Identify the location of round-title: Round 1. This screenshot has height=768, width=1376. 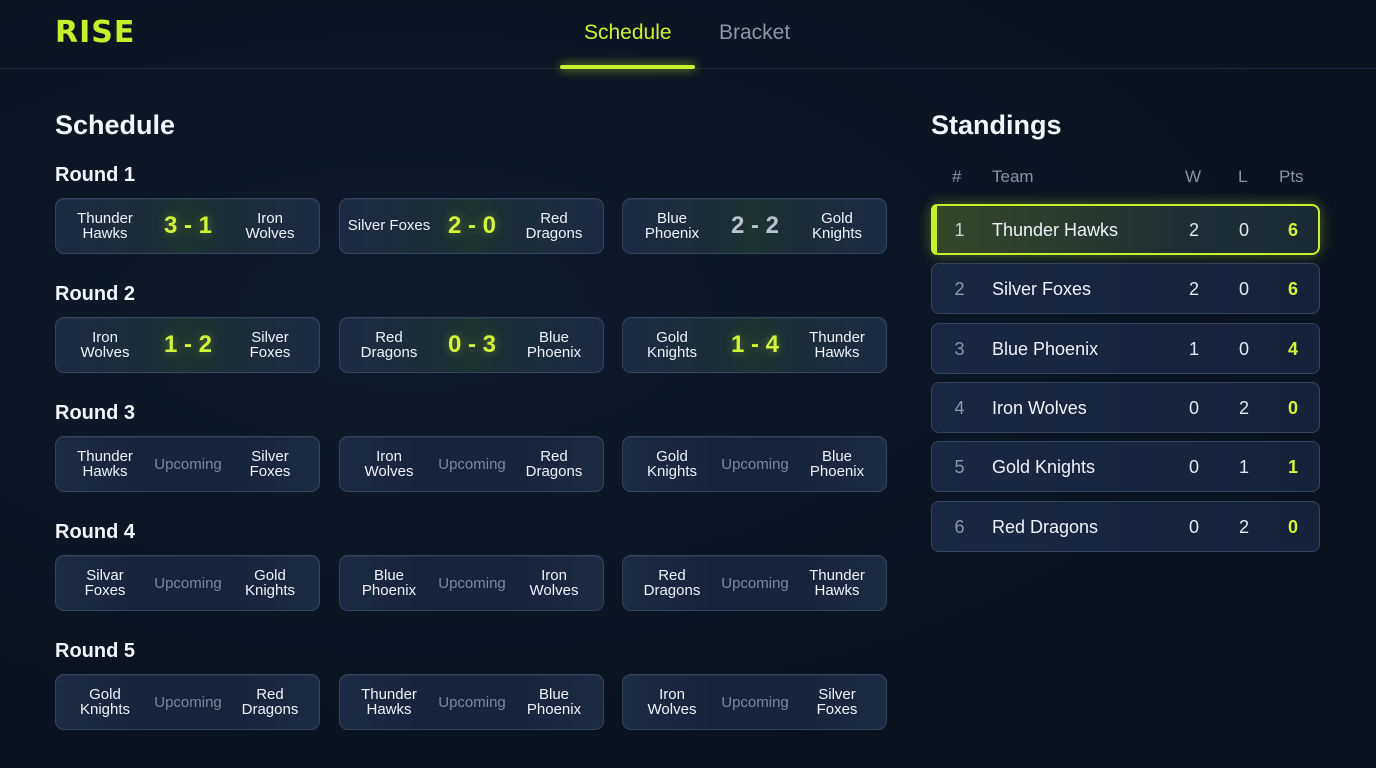
(95, 175).